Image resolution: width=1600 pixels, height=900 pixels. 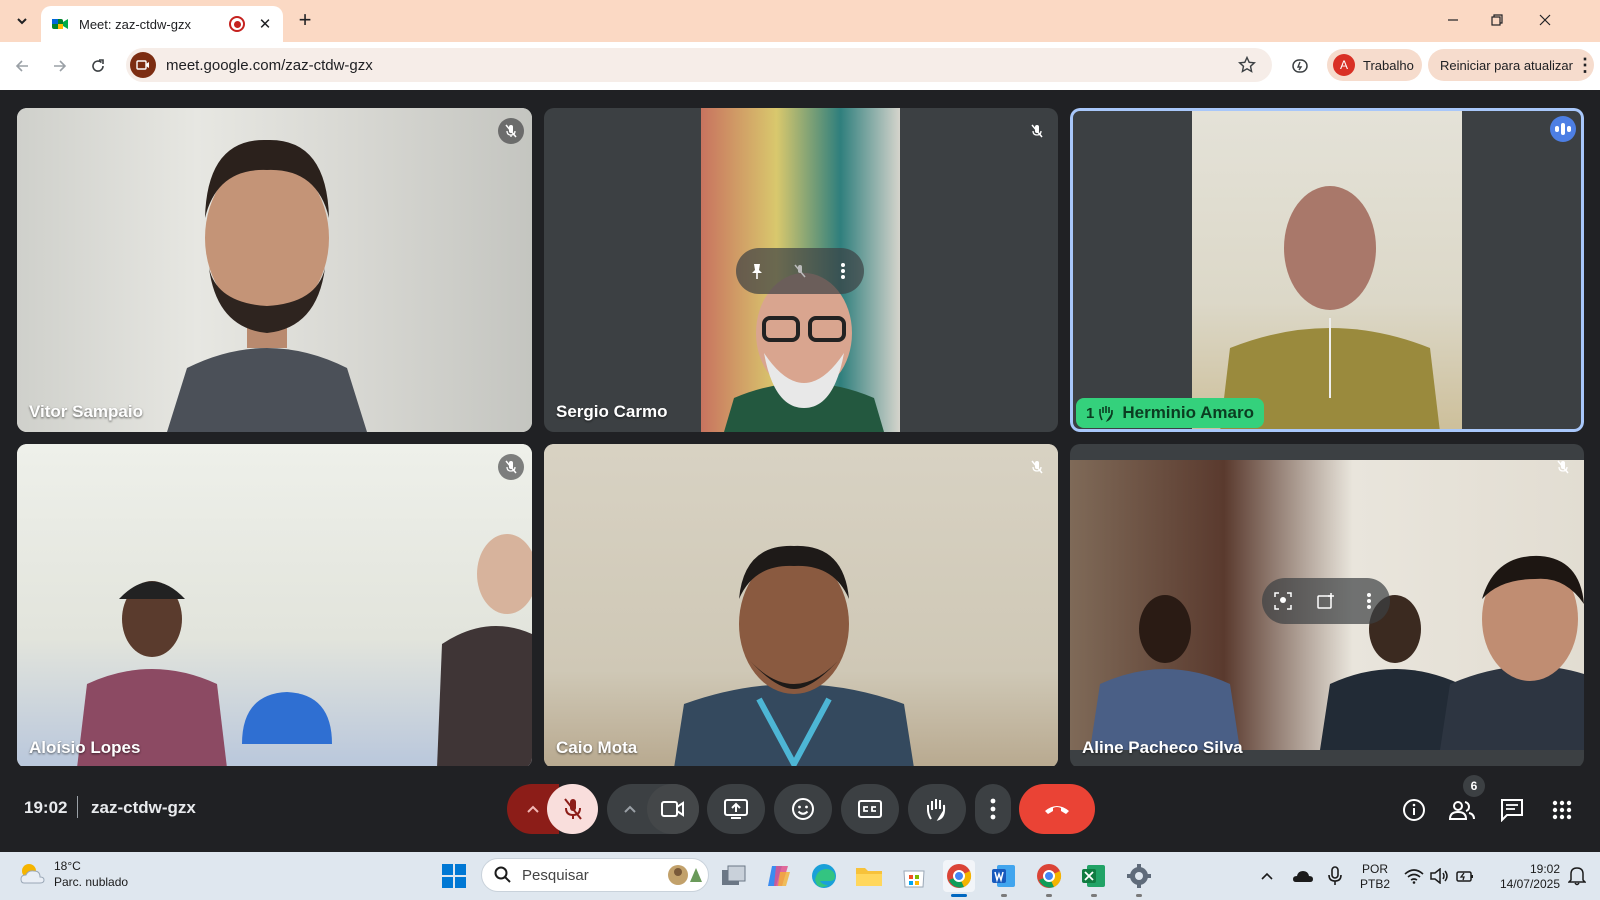 I want to click on settings-app, so click(x=1139, y=878).